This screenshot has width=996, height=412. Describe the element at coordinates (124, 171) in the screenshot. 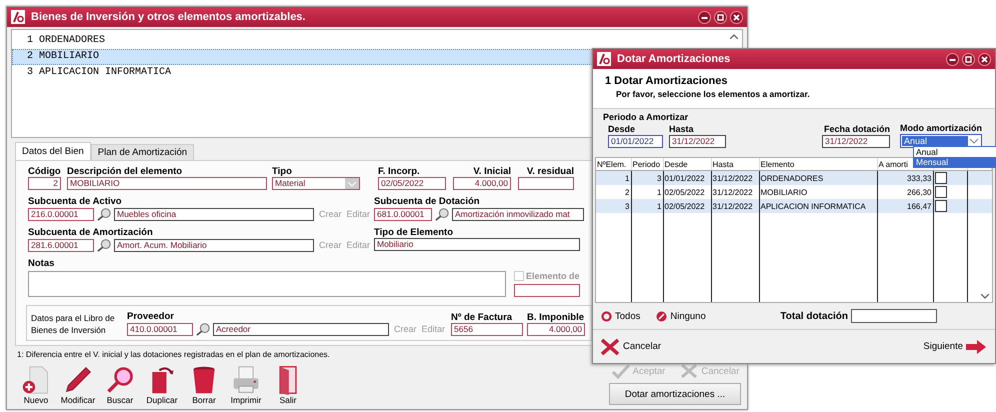

I see `field-label: Descripción del elemento` at that location.